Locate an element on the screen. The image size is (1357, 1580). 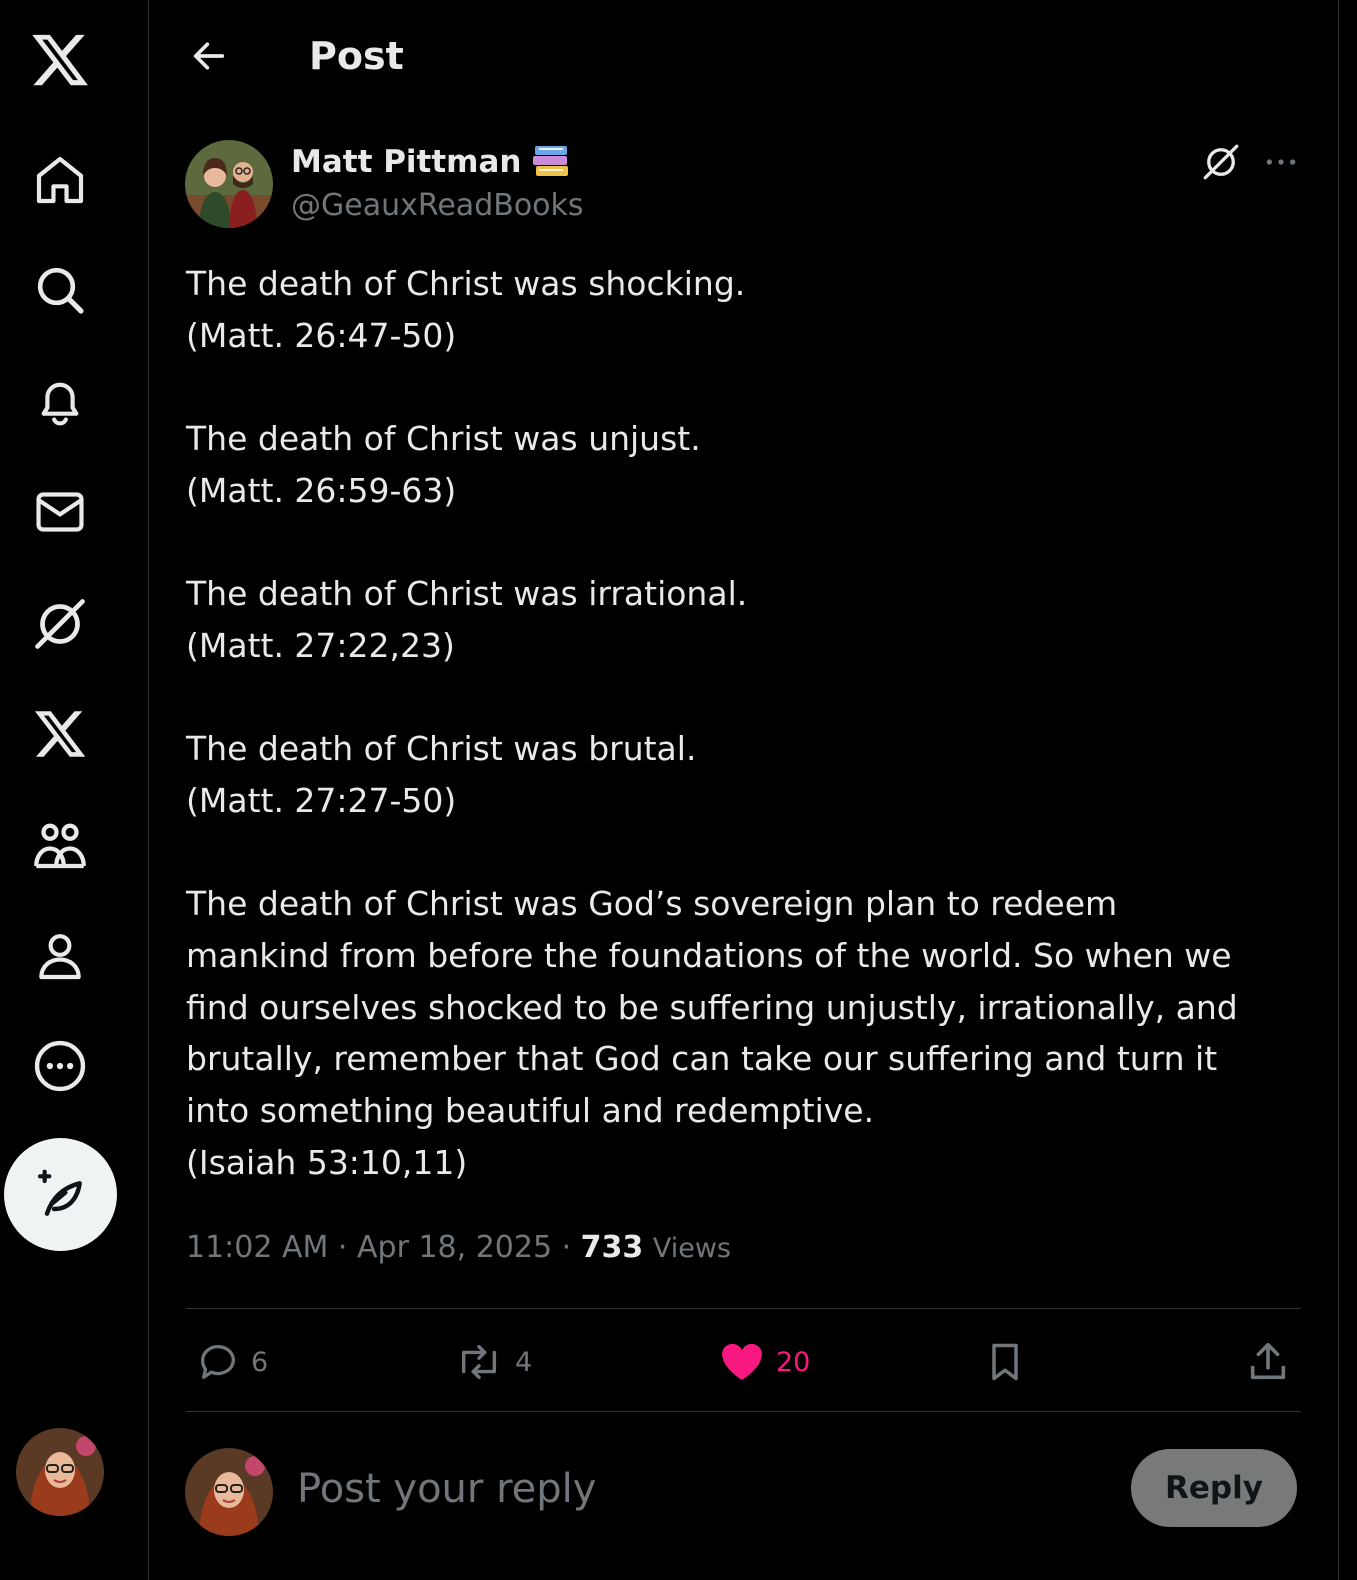
like-count: 20 is located at coordinates (793, 1362).